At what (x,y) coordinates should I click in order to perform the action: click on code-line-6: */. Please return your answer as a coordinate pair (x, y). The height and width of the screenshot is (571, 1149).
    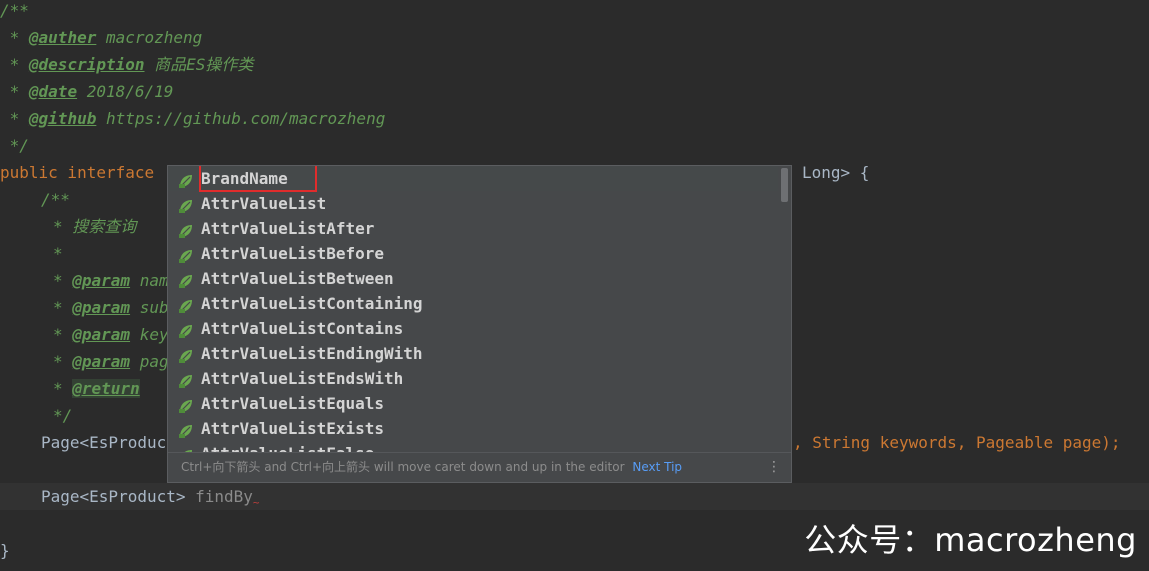
    Looking at the image, I should click on (14, 145).